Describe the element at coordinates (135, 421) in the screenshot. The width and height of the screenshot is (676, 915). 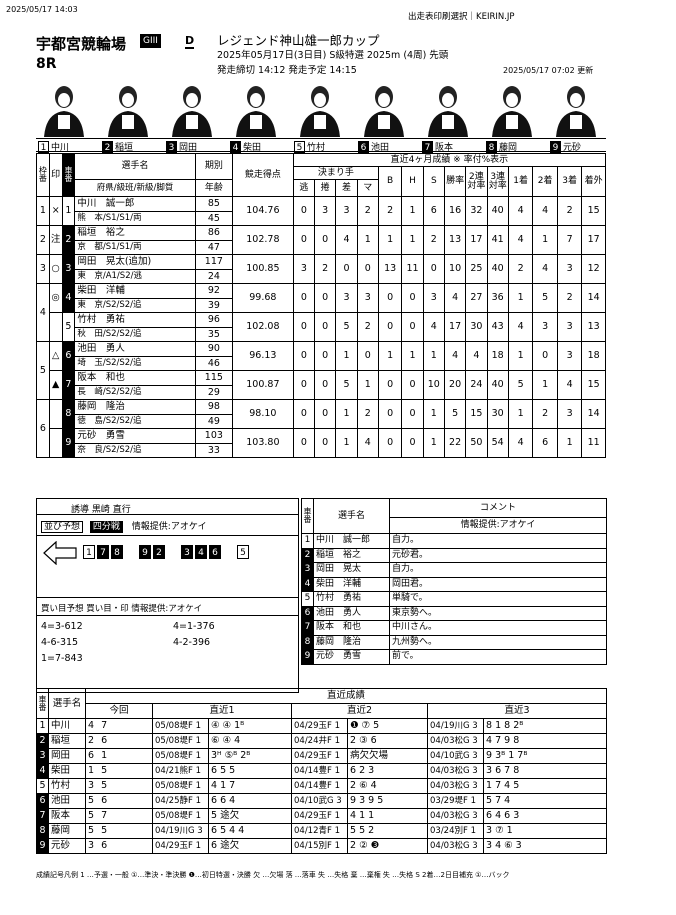
I see `rider-pref: 徳 島/S2/S2/追` at that location.